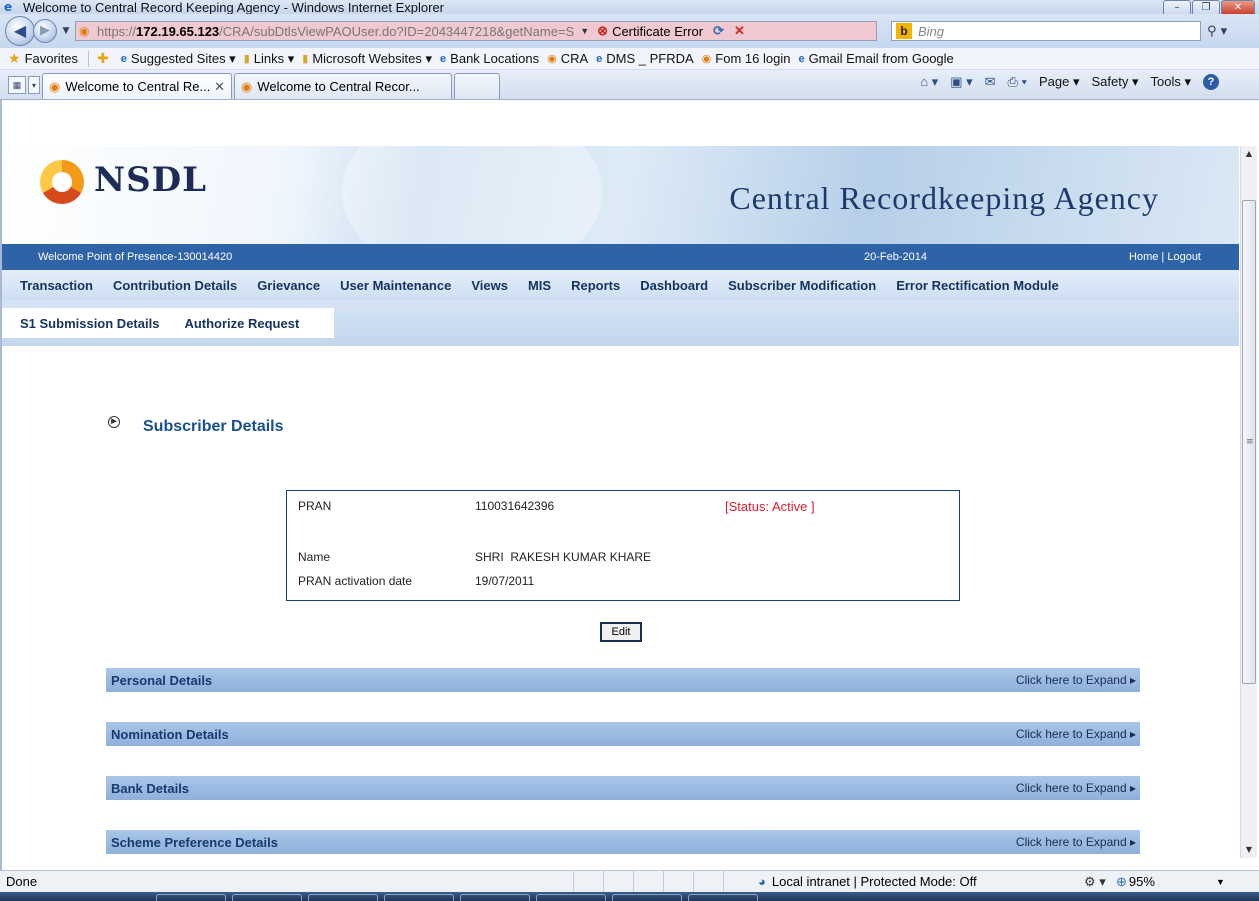 Image resolution: width=1259 pixels, height=901 pixels. What do you see at coordinates (1249, 154) in the screenshot?
I see `scroll-up-icon: ▲` at bounding box center [1249, 154].